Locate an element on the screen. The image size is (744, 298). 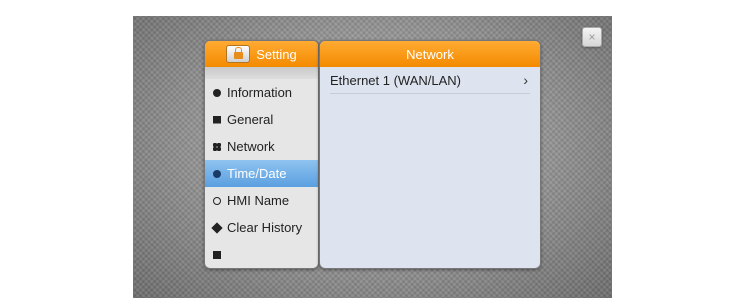
sidebar-item-hmi-name: HMI Name is located at coordinates (261, 200).